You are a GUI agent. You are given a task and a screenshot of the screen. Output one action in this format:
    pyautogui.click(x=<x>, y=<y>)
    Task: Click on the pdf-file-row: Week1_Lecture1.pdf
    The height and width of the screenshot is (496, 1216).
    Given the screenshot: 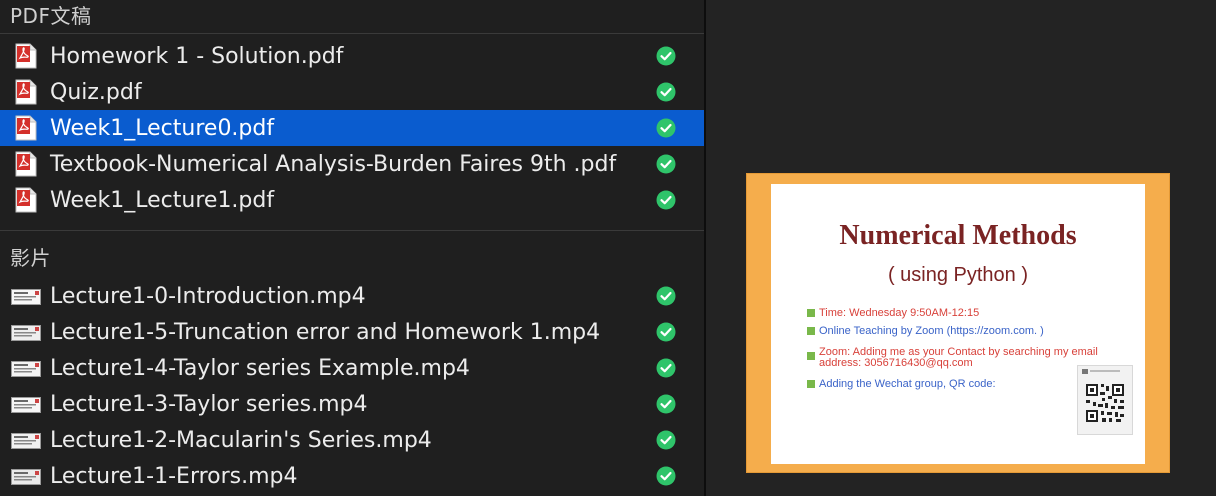 What is the action you would take?
    pyautogui.click(x=352, y=200)
    